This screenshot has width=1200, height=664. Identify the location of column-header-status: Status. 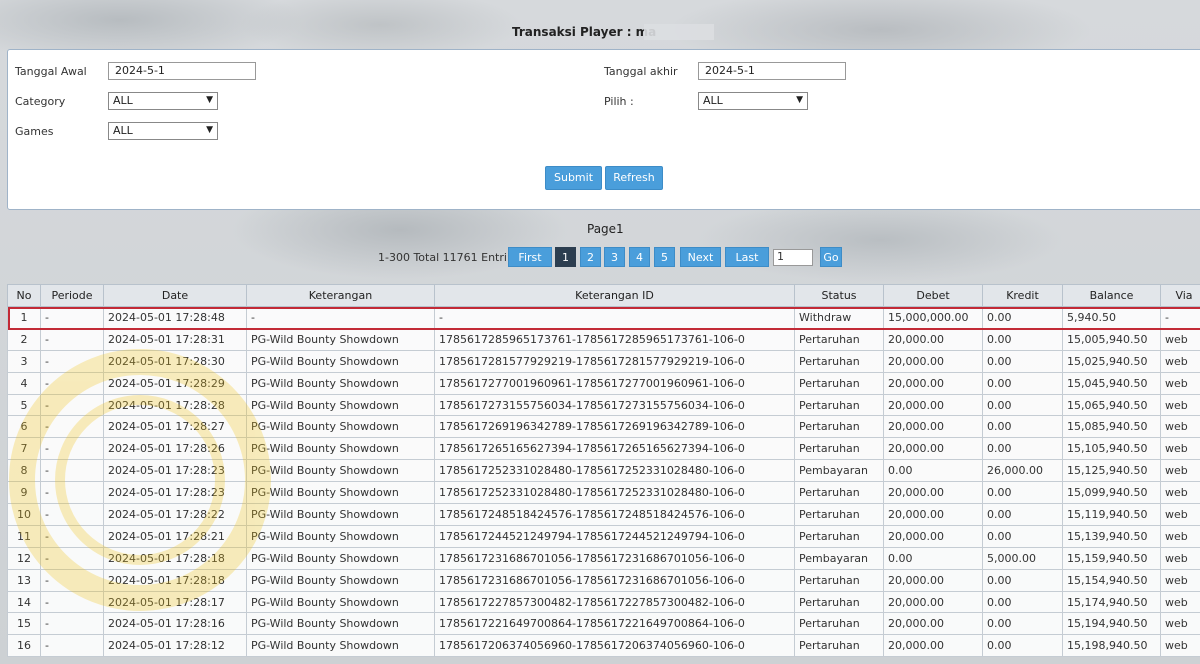
(839, 295).